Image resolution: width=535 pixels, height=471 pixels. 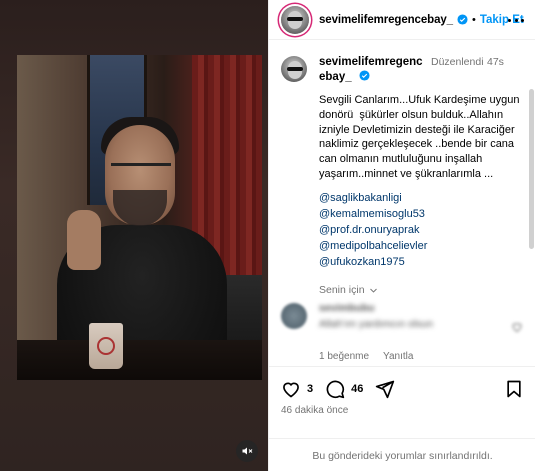 I want to click on likes-count: 3, so click(x=310, y=389).